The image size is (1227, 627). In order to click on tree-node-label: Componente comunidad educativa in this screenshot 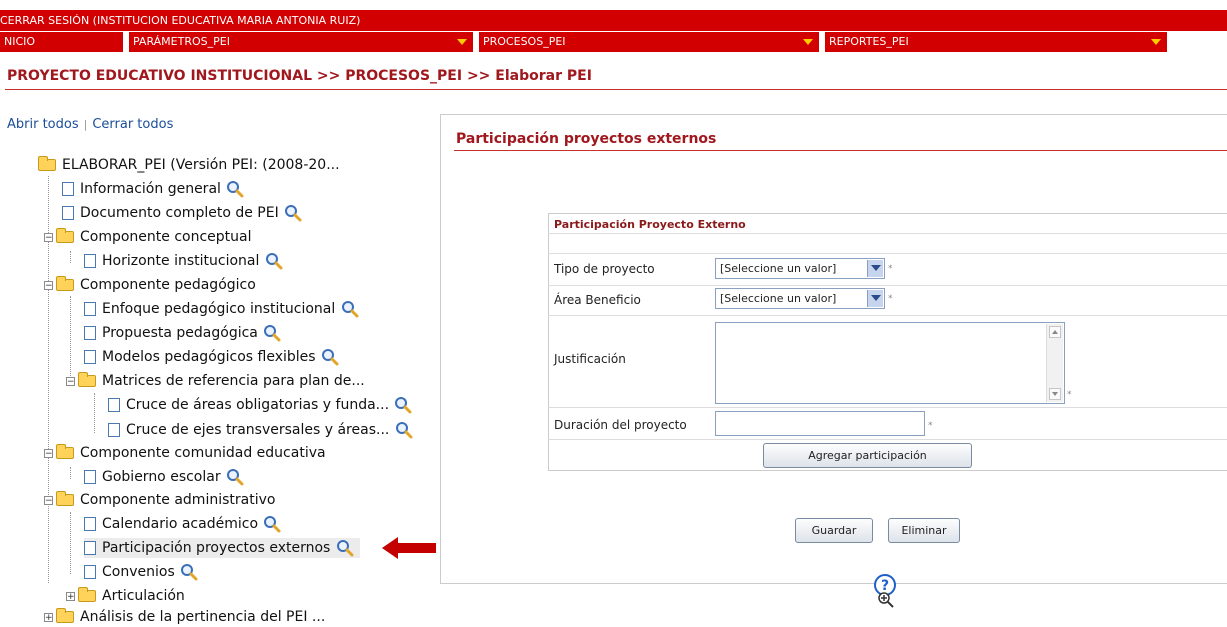, I will do `click(203, 453)`.